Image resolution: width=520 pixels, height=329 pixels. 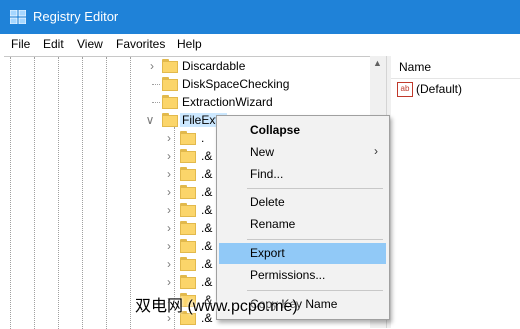 What do you see at coordinates (405, 89) in the screenshot?
I see `string-value-icon: ab` at bounding box center [405, 89].